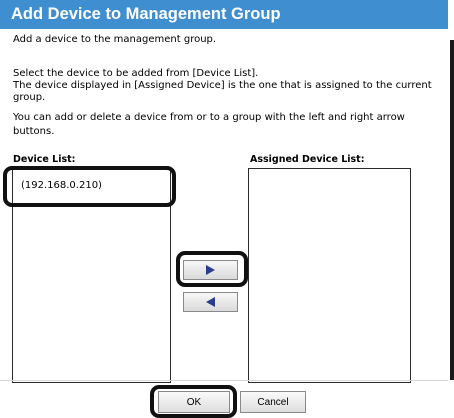  Describe the element at coordinates (452, 210) in the screenshot. I see `scrollbar-thumb` at that location.